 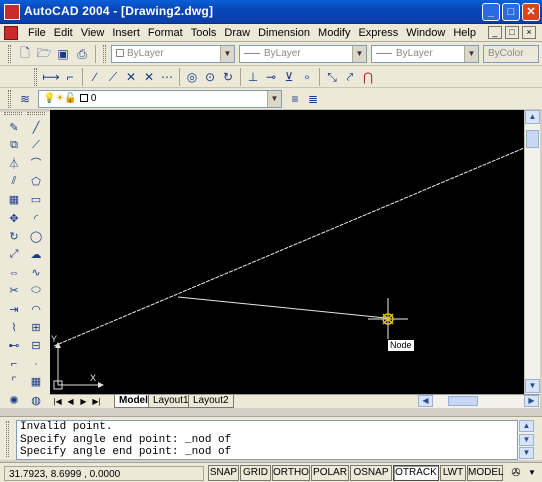 I want to click on menu-express: Express, so click(x=378, y=33).